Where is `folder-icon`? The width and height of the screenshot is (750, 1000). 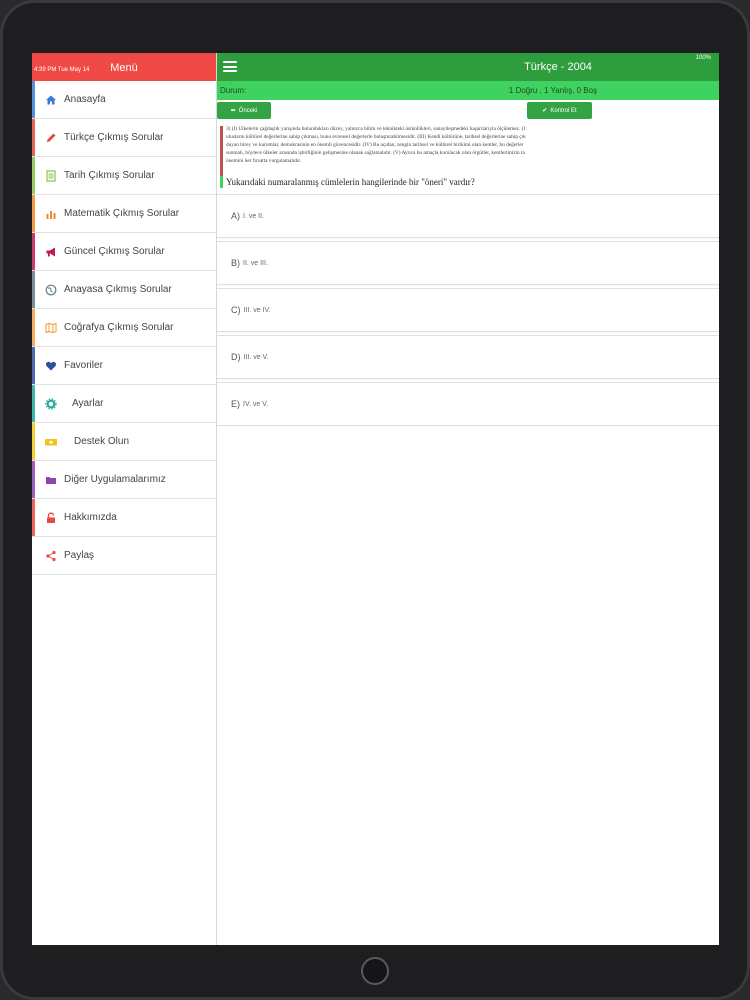
folder-icon is located at coordinates (51, 480).